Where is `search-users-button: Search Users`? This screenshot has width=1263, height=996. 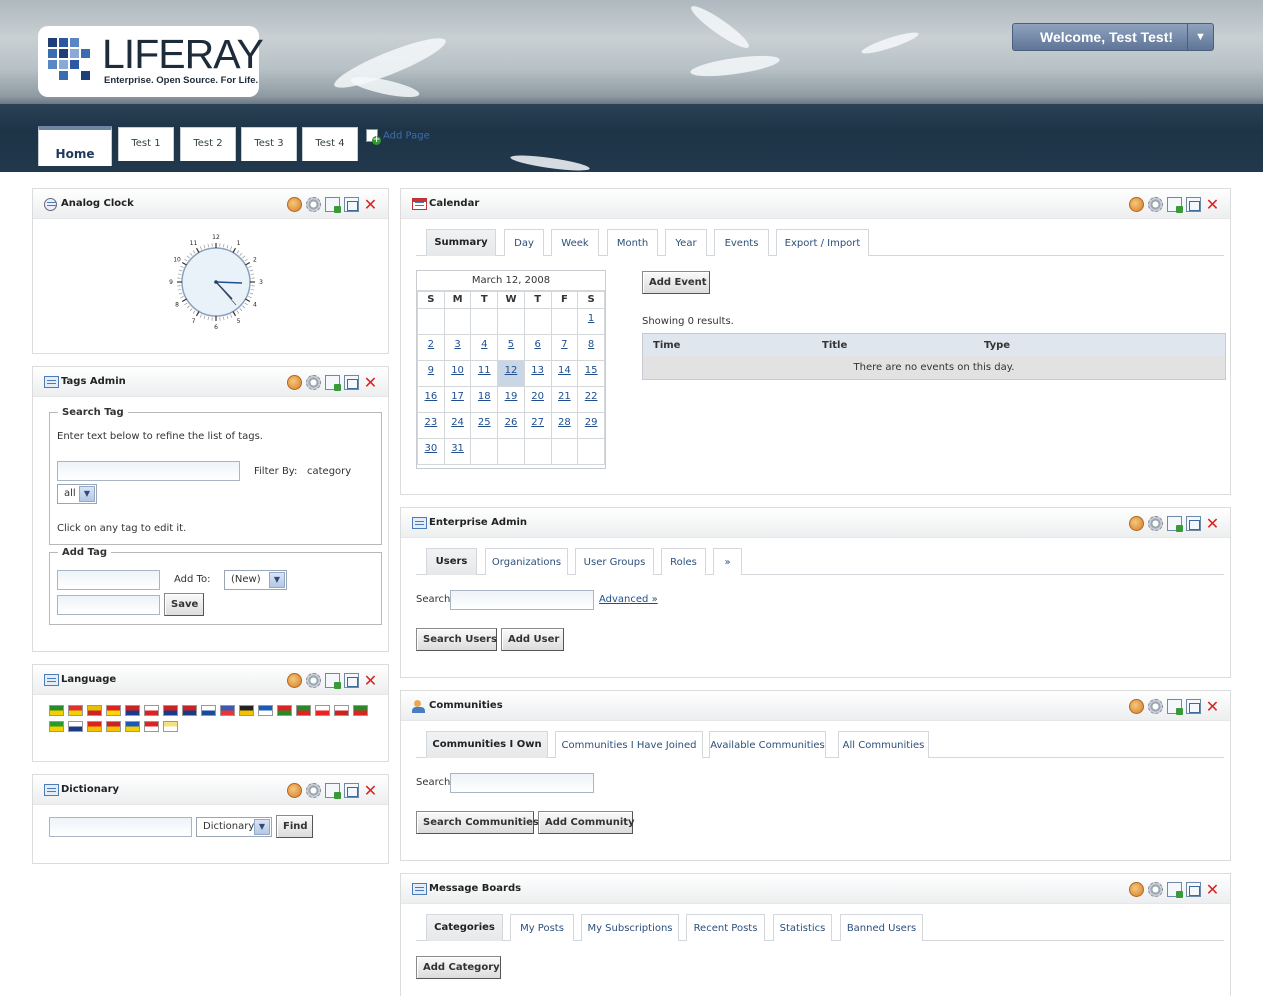
search-users-button: Search Users is located at coordinates (456, 639).